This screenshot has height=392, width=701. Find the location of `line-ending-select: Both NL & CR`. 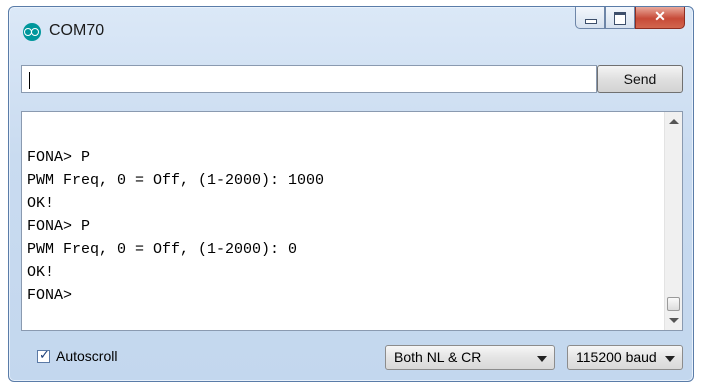

line-ending-select: Both NL & CR is located at coordinates (470, 357).